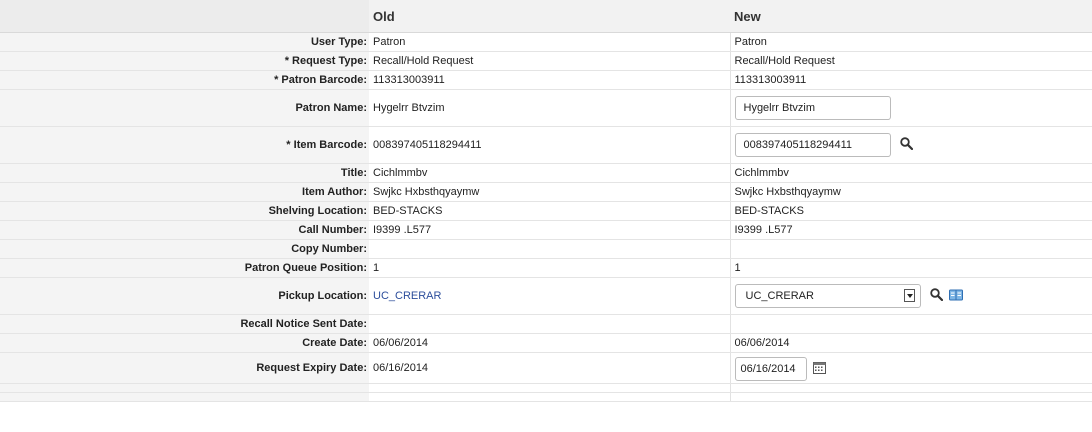 This screenshot has height=432, width=1092. What do you see at coordinates (911, 173) in the screenshot?
I see `new-value: Cichlmmbv` at bounding box center [911, 173].